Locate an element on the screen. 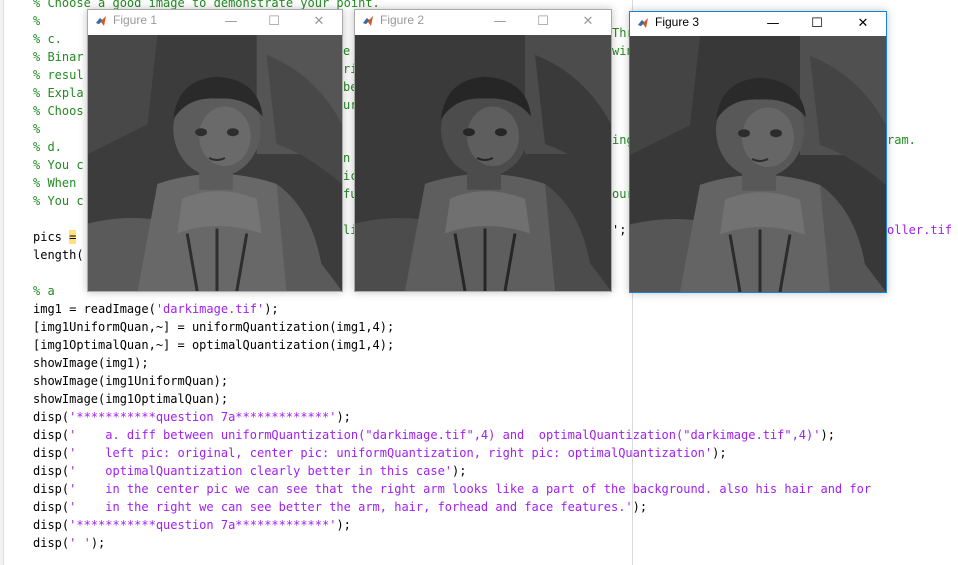 The height and width of the screenshot is (565, 958). code-token: % Expla is located at coordinates (58, 93).